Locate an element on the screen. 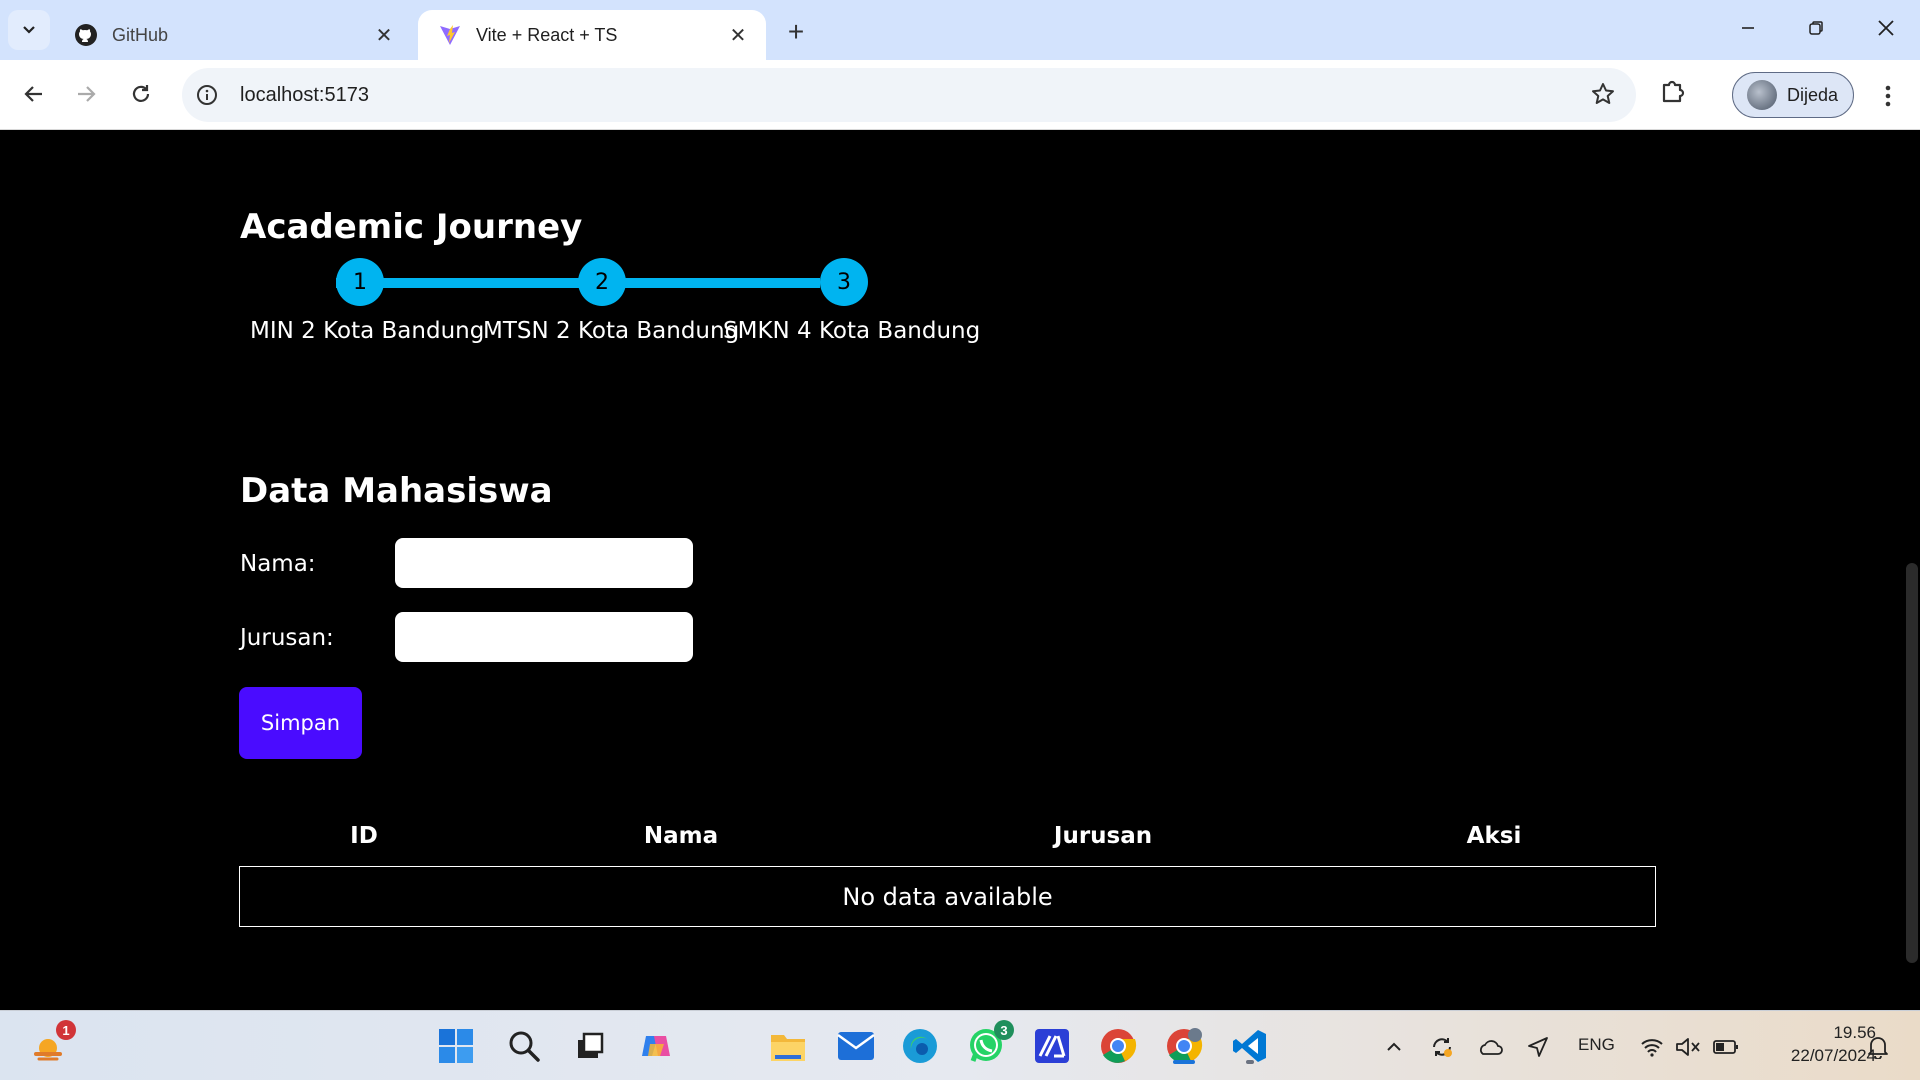 The height and width of the screenshot is (1080, 1920). browser-toolbar: localhost:5173 Dijeda is located at coordinates (960, 95).